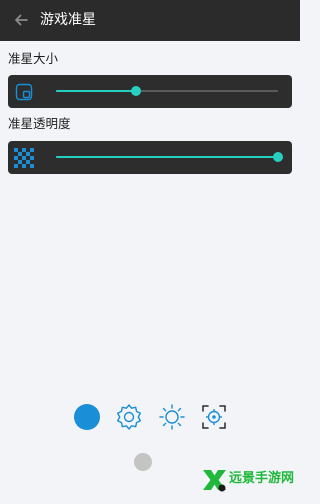 The image size is (320, 504). What do you see at coordinates (87, 417) in the screenshot?
I see `filled-circle-icon` at bounding box center [87, 417].